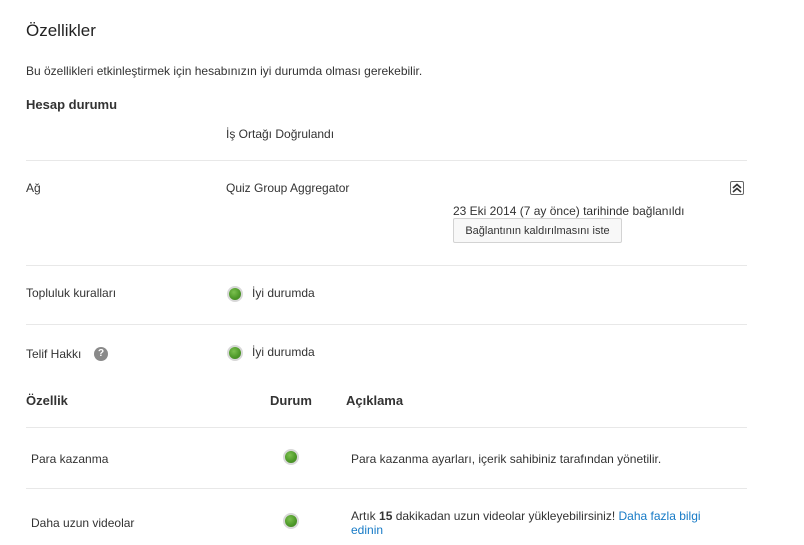  Describe the element at coordinates (365, 516) in the screenshot. I see `description-text: Artık` at that location.